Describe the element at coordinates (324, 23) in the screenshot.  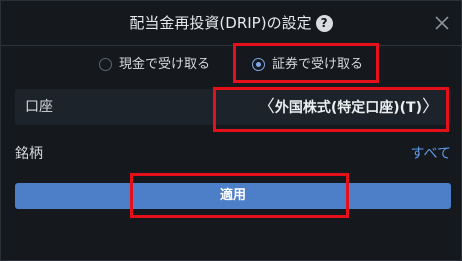
I see `help-icon: ?` at that location.